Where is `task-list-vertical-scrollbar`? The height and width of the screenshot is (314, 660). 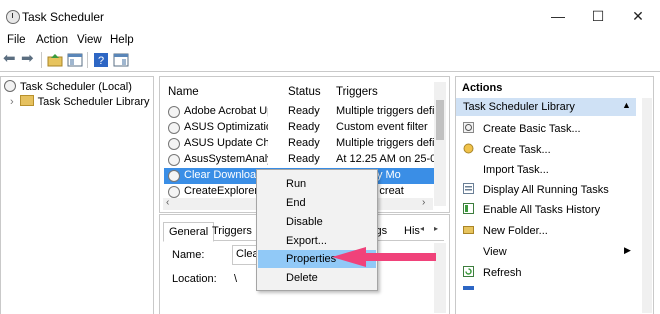 task-list-vertical-scrollbar is located at coordinates (440, 144).